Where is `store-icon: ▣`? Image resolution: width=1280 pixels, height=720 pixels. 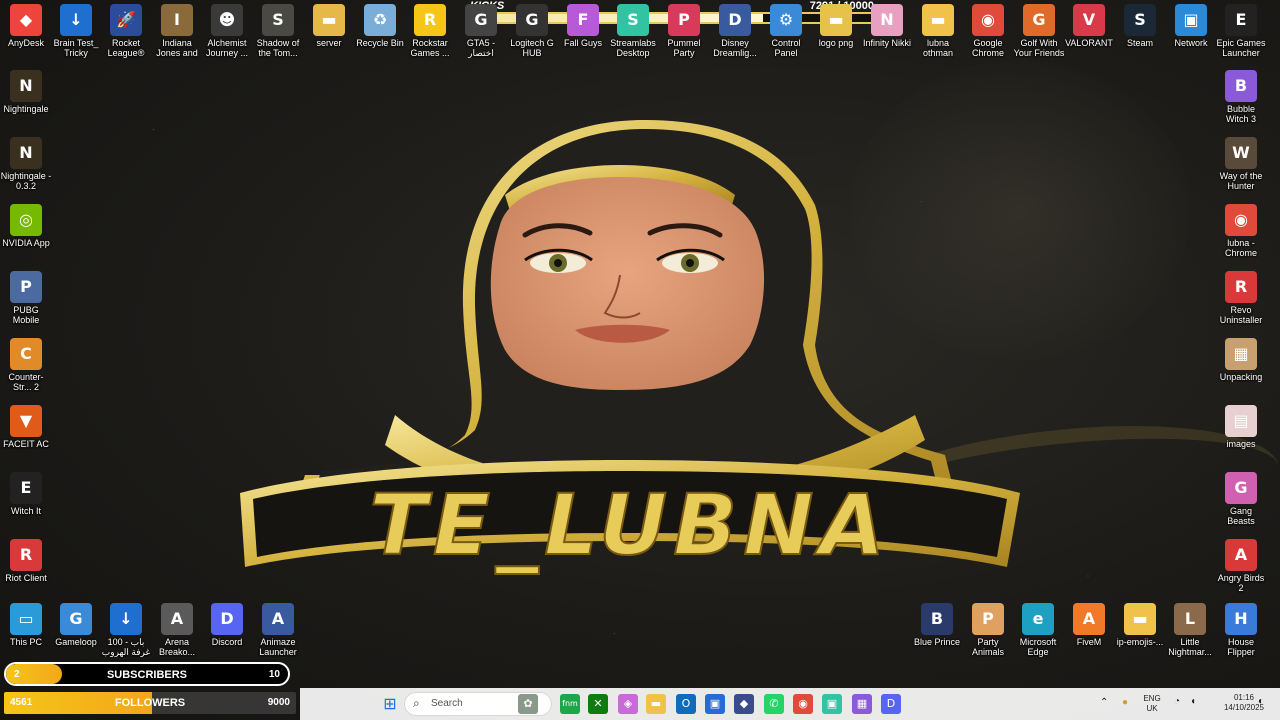
store-icon: ▣ is located at coordinates (715, 704).